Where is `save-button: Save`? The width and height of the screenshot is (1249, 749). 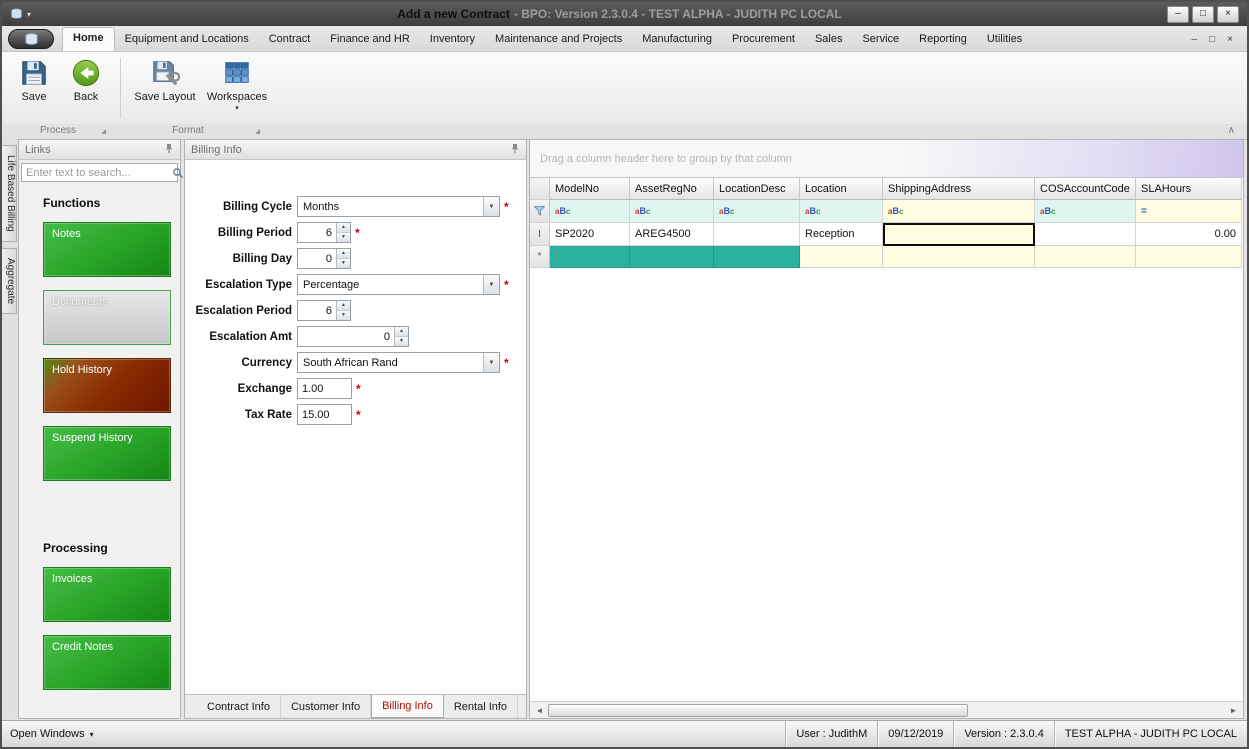
save-button: Save is located at coordinates (34, 90).